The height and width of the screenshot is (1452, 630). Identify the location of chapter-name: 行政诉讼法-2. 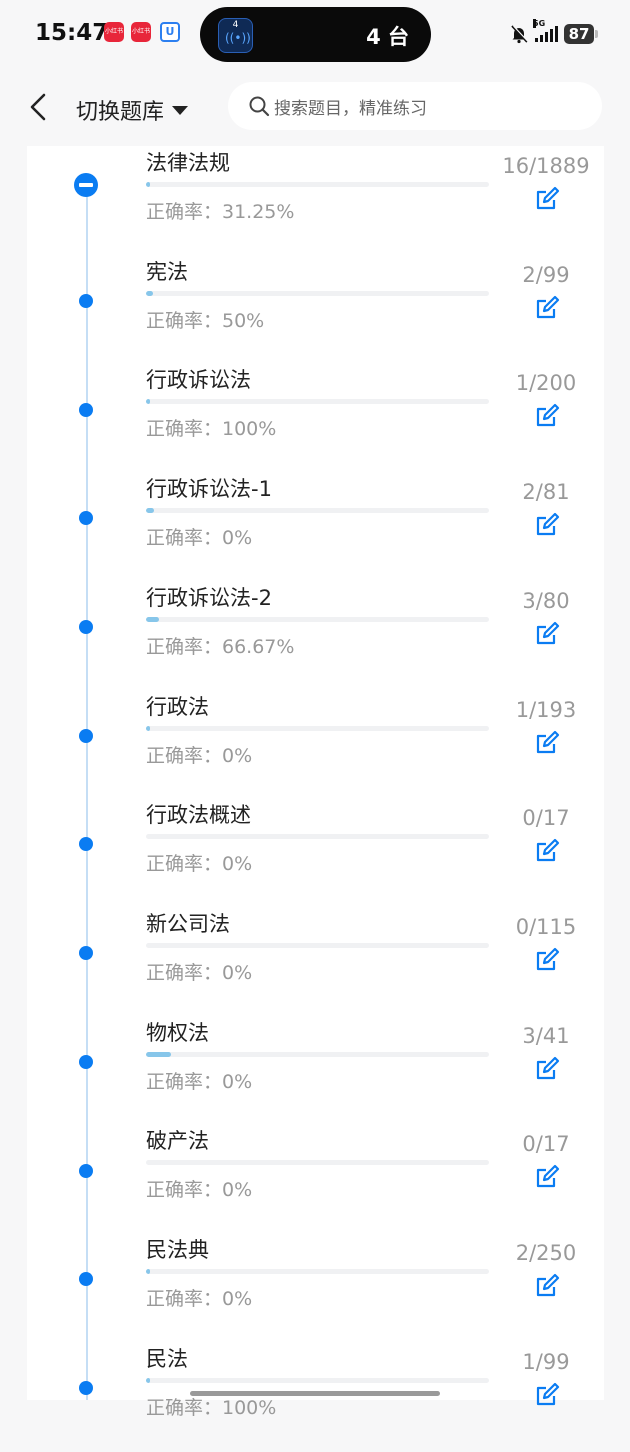
(209, 597).